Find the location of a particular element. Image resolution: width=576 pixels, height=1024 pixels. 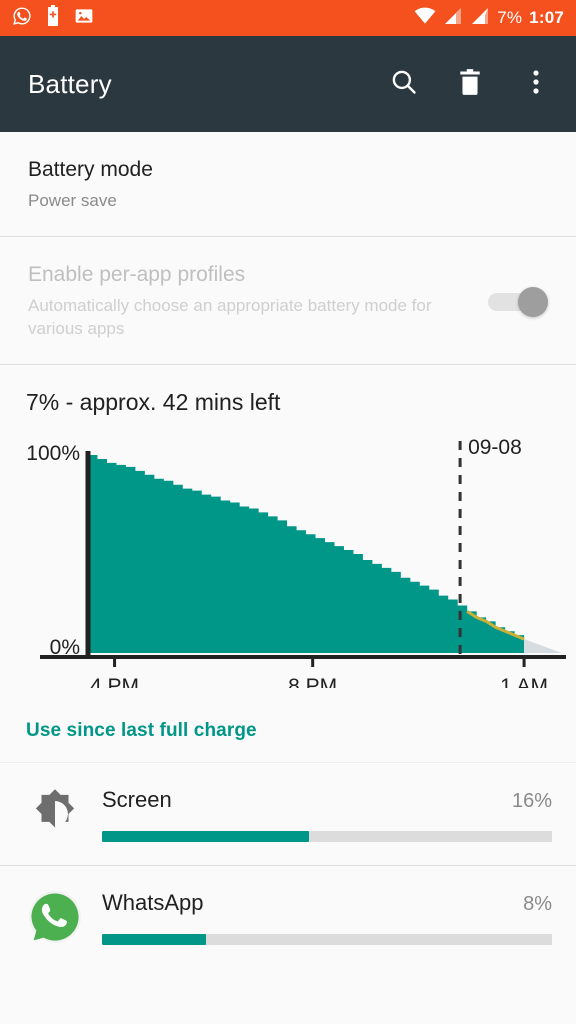

brightness-icon is located at coordinates (55, 814).